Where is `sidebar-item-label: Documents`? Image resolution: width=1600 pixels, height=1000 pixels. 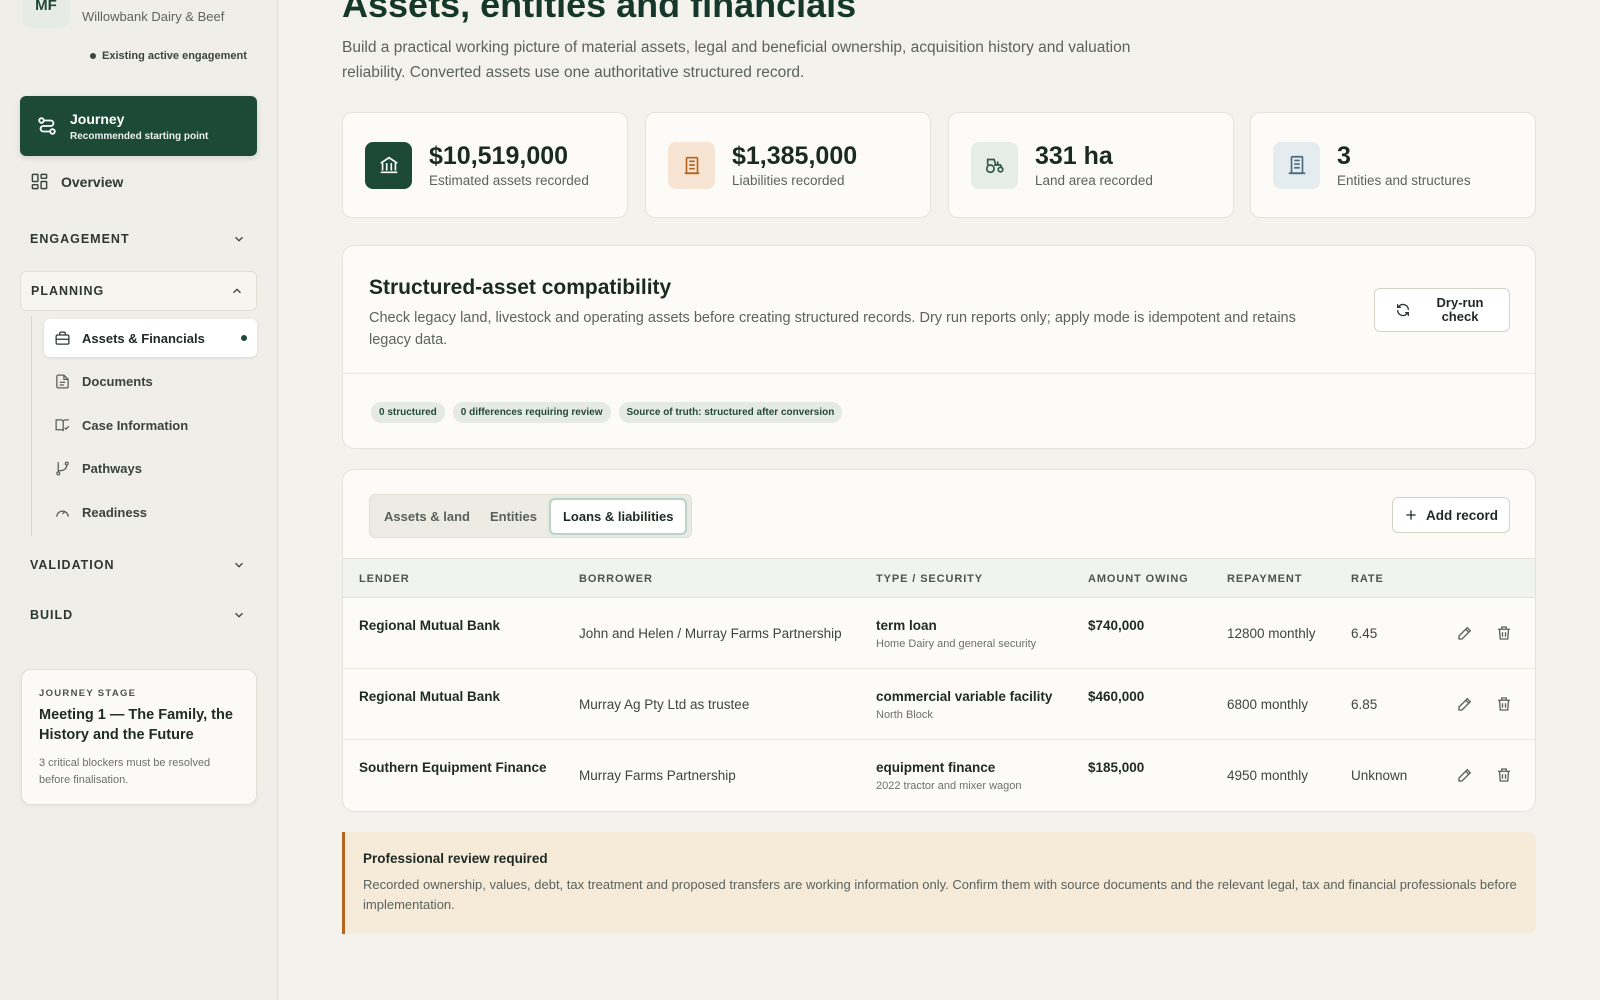 sidebar-item-label: Documents is located at coordinates (117, 381).